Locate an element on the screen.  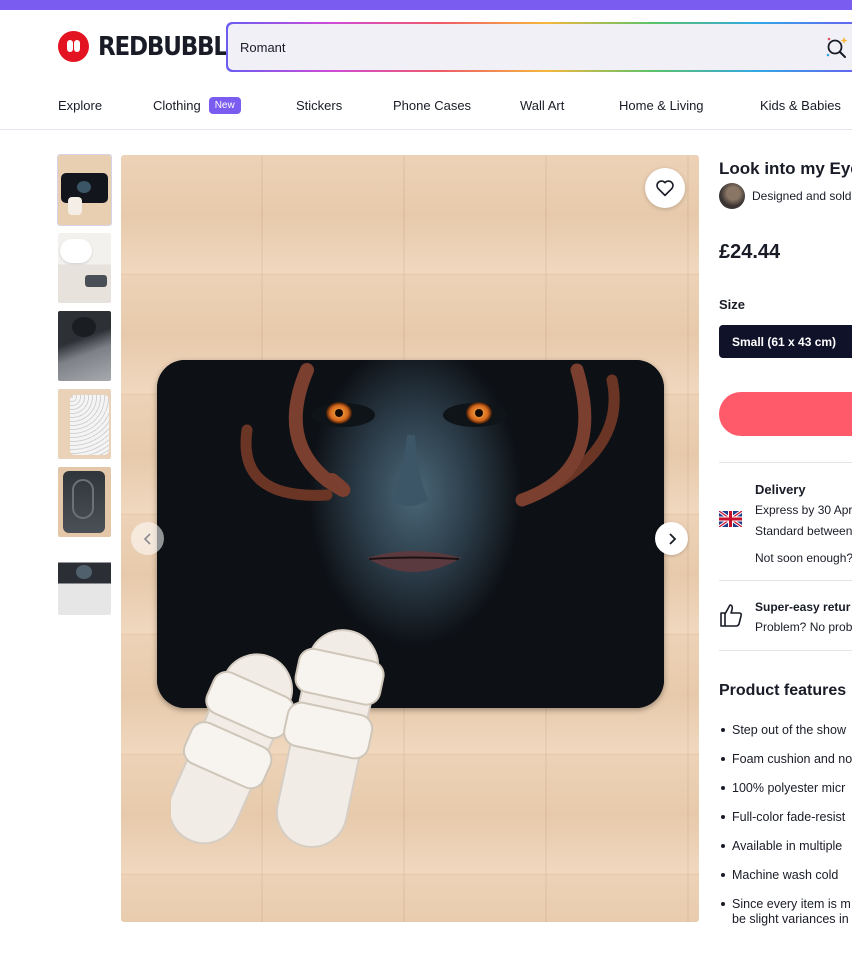
nav-item-kids-babies: Kids & Babies is located at coordinates (800, 105).